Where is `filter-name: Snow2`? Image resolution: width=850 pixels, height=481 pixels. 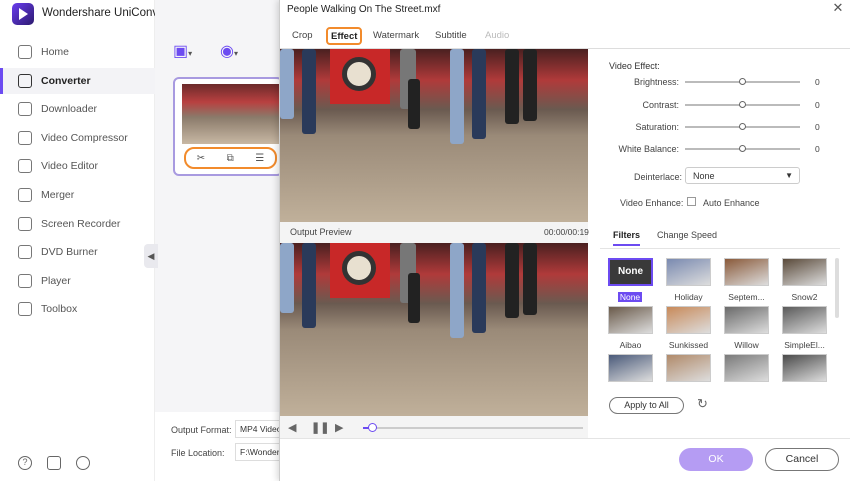 filter-name: Snow2 is located at coordinates (804, 297).